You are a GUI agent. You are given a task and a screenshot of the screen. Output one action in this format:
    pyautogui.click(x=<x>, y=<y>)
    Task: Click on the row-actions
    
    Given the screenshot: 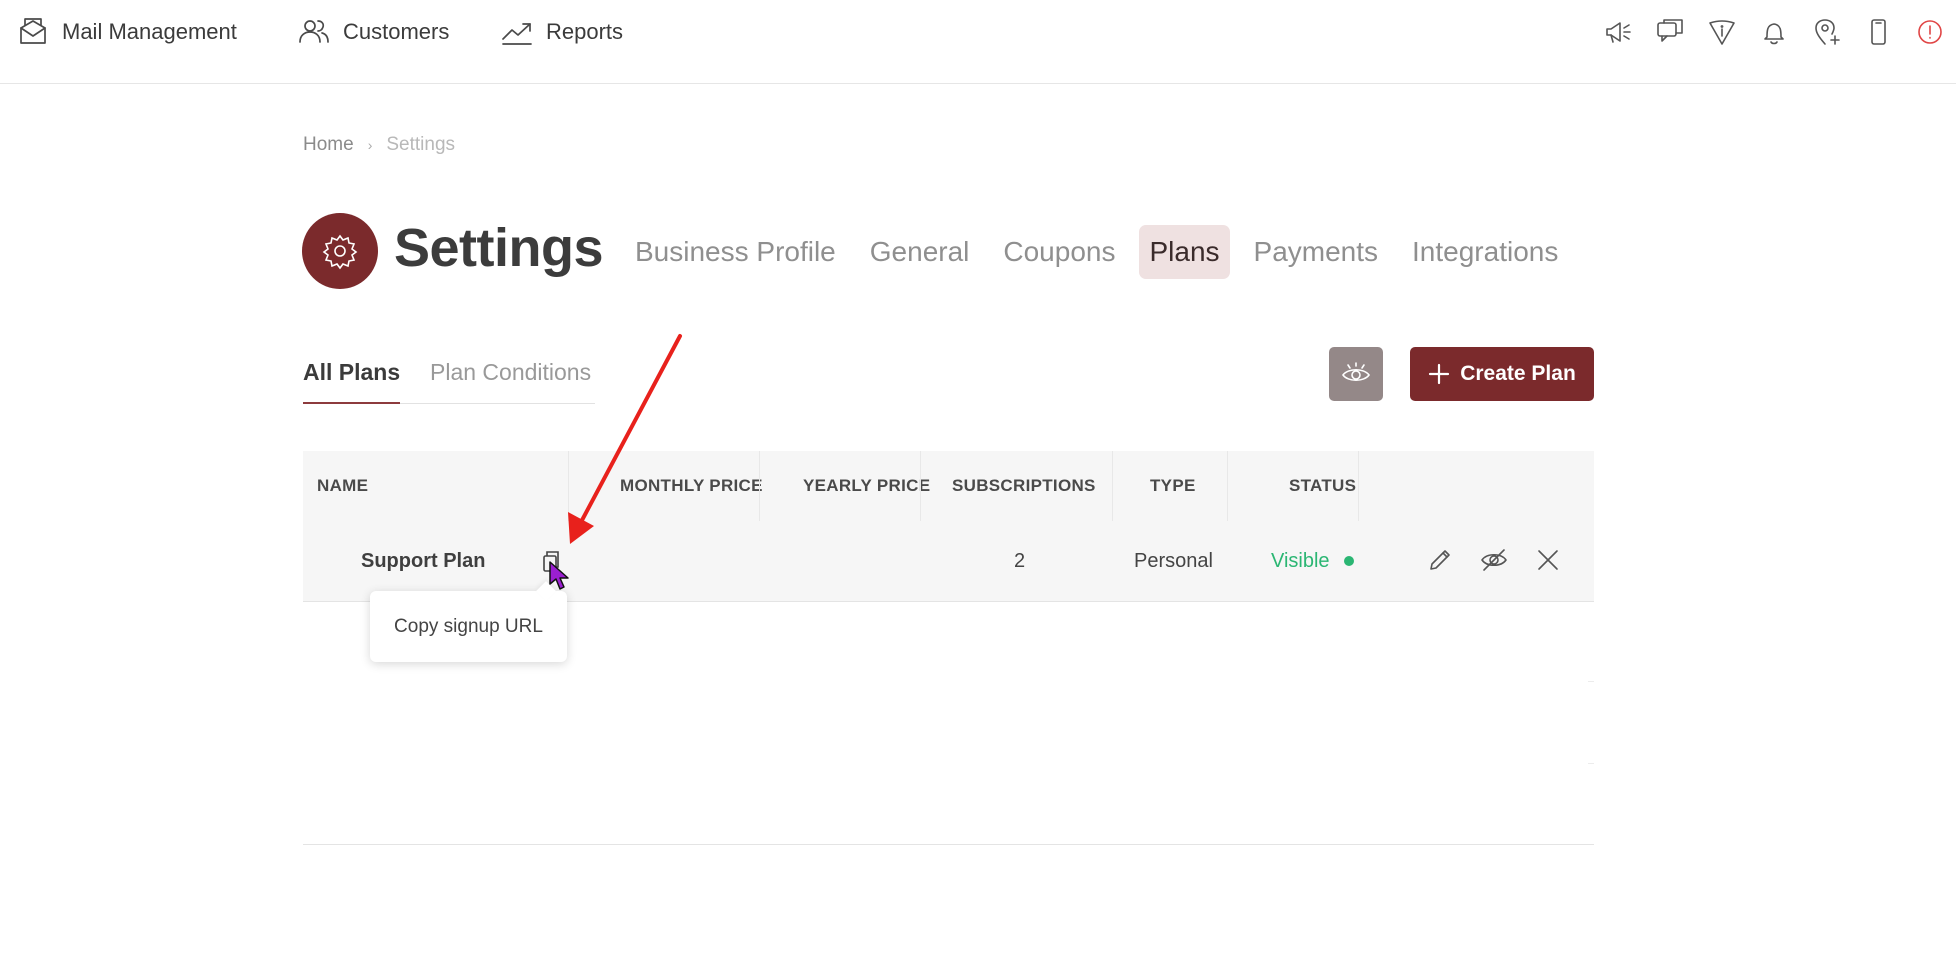 What is the action you would take?
    pyautogui.click(x=1494, y=560)
    